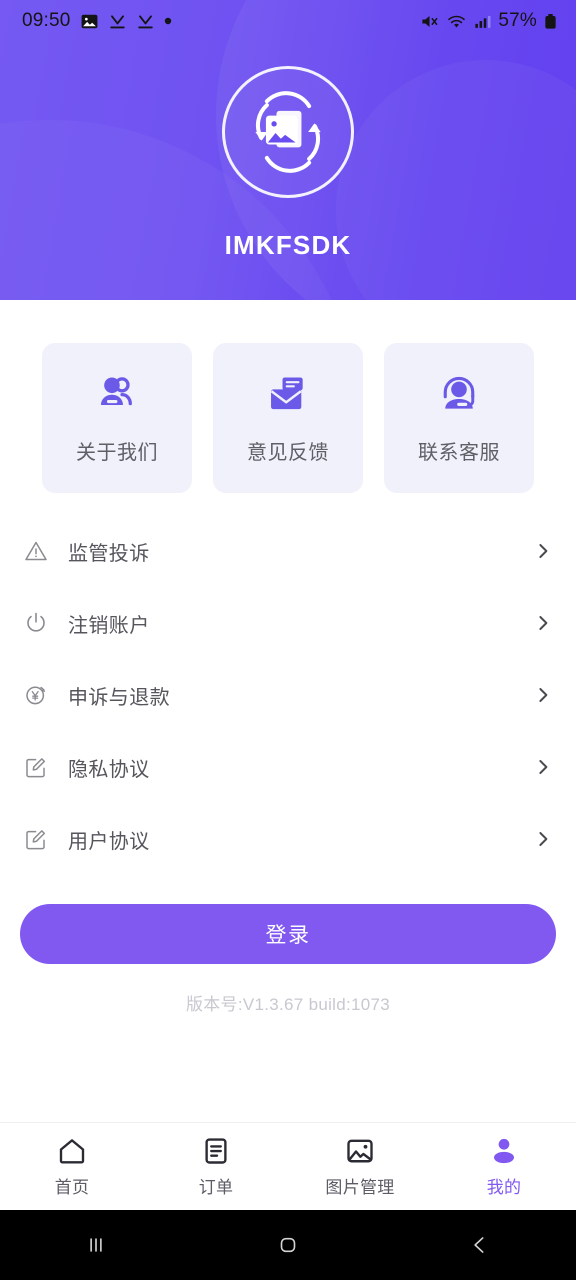 The width and height of the screenshot is (576, 1280). What do you see at coordinates (46, 20) in the screenshot?
I see `status-clock: 09:50` at bounding box center [46, 20].